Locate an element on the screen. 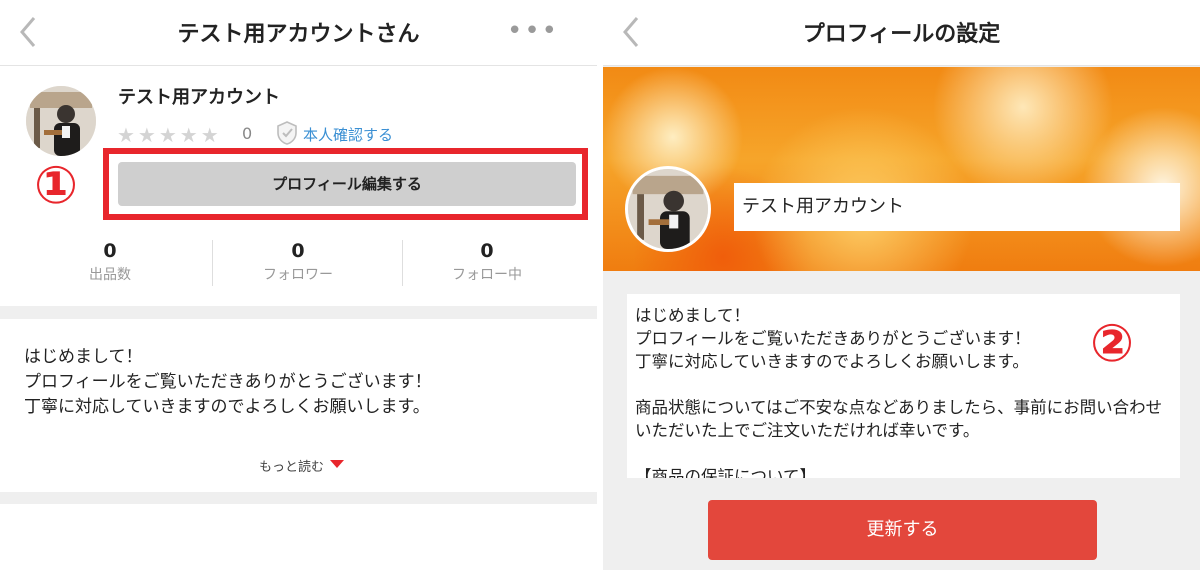 This screenshot has height=570, width=1200. avatar is located at coordinates (61, 121).